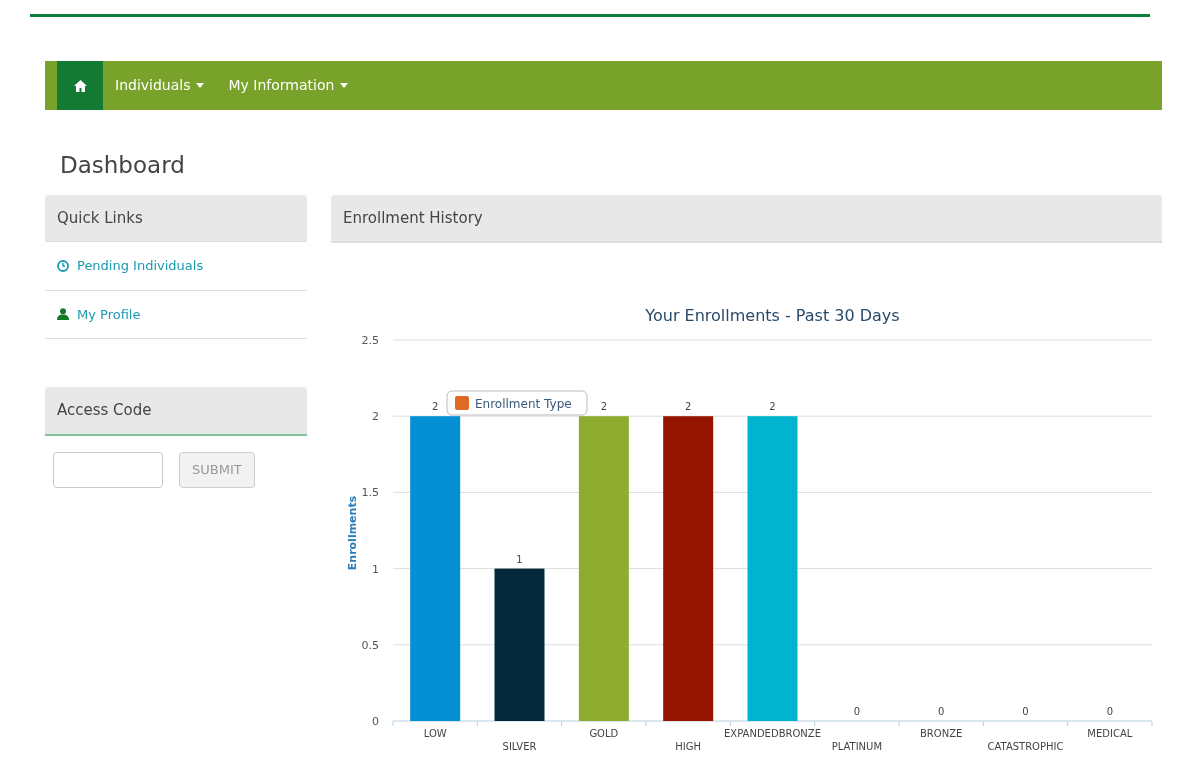  Describe the element at coordinates (217, 469) in the screenshot. I see `submit-button: SUBMIT` at that location.